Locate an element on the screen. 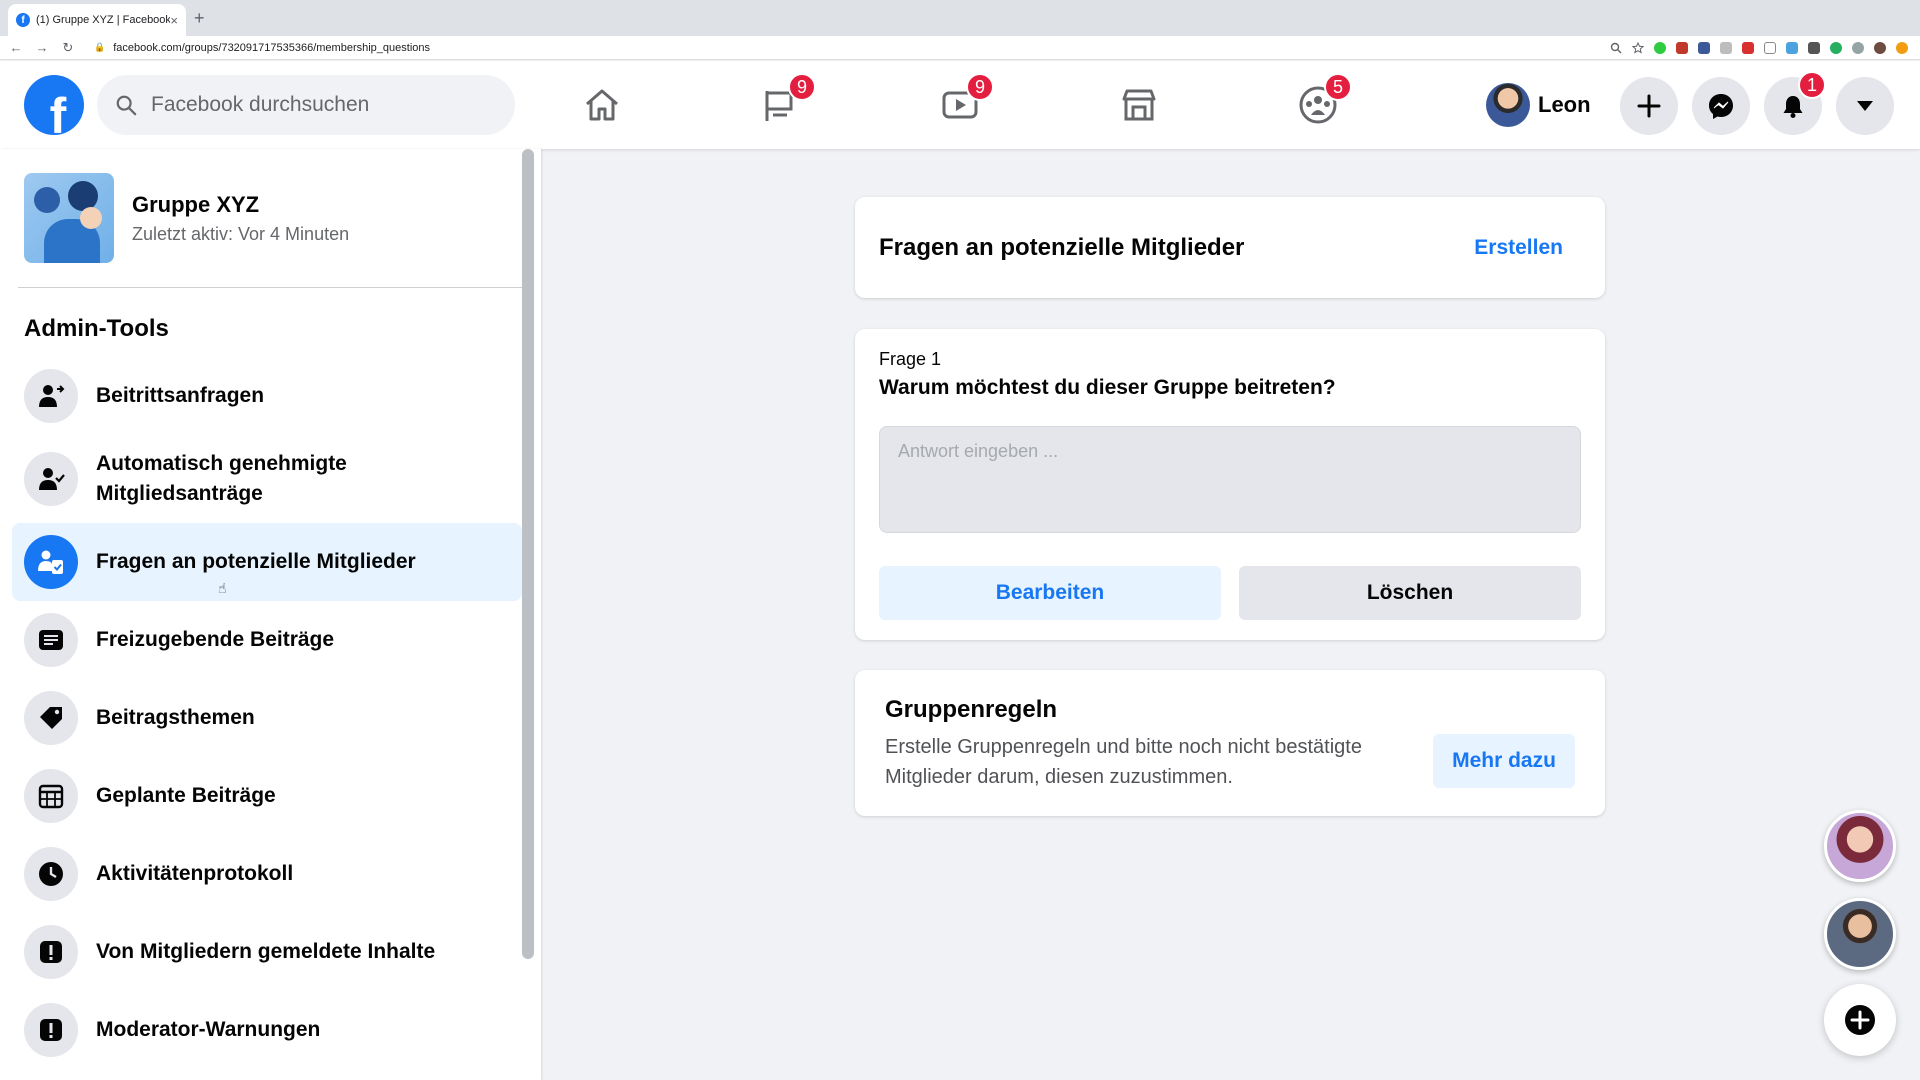 Image resolution: width=1920 pixels, height=1080 pixels. extension-color-icon is located at coordinates (1836, 47).